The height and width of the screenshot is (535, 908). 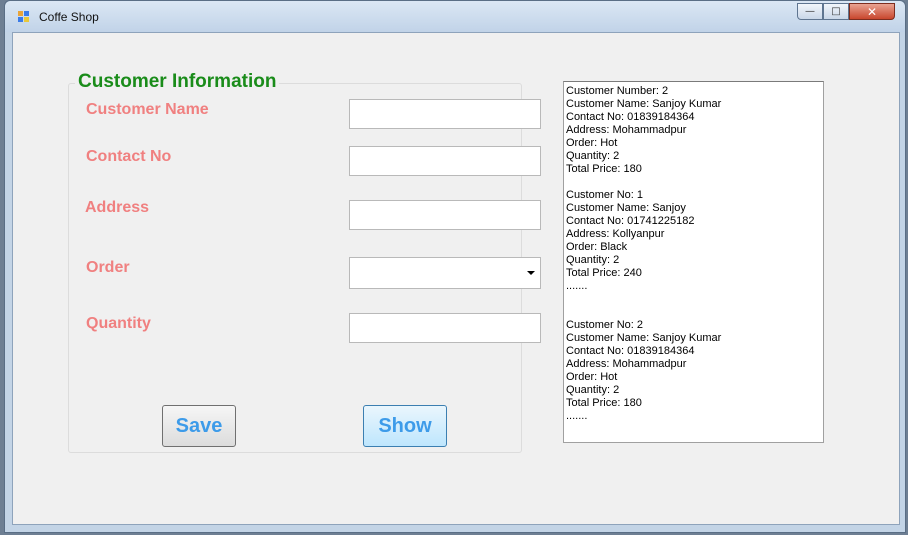 What do you see at coordinates (69, 17) in the screenshot?
I see `window-title: Coffe Shop` at bounding box center [69, 17].